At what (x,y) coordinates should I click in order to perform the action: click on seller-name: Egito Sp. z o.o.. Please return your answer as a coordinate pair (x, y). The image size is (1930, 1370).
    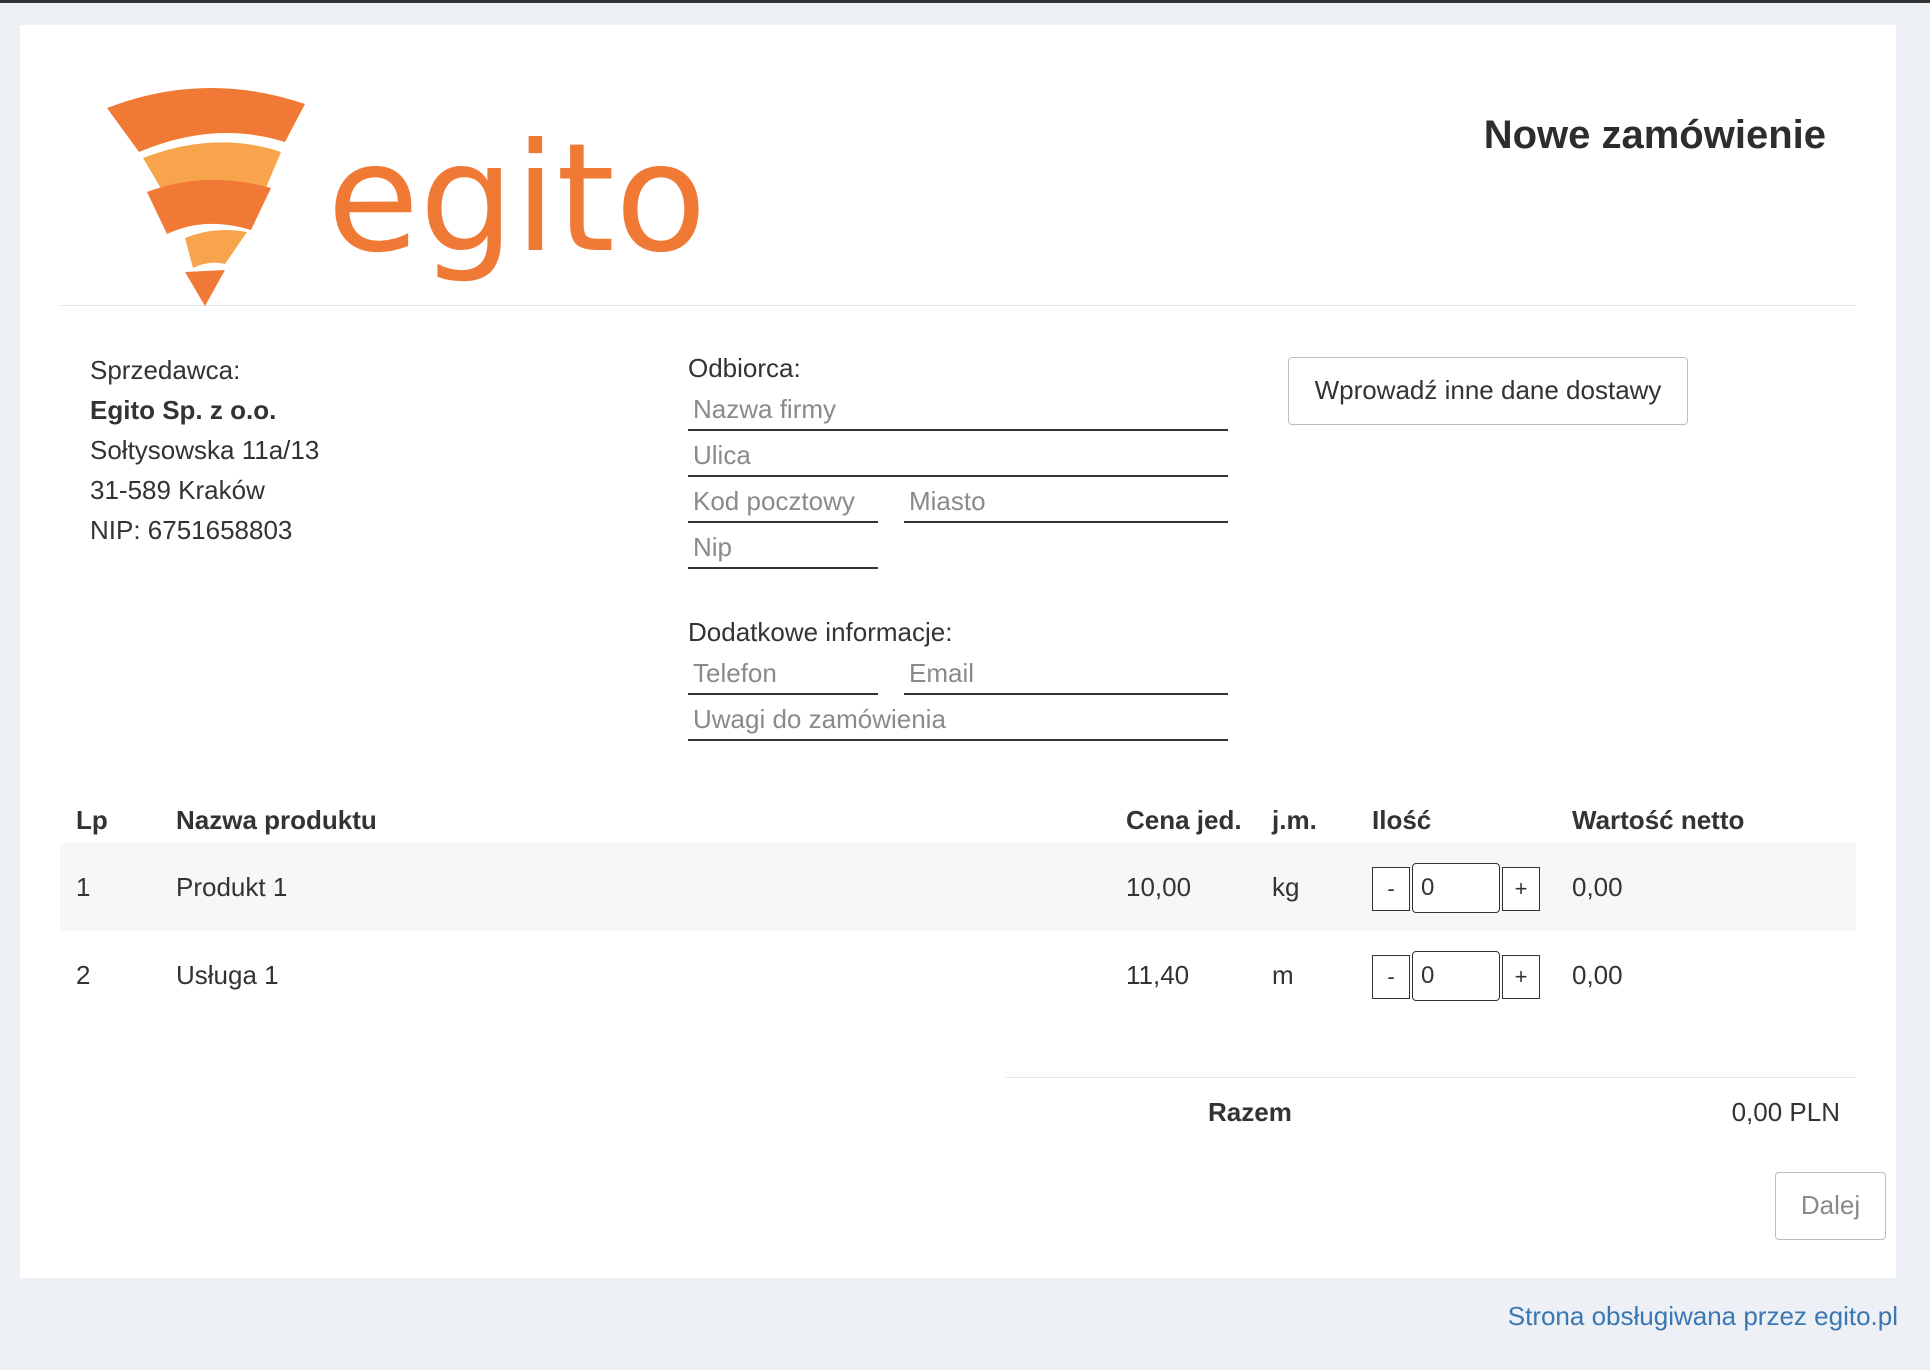
    Looking at the image, I should click on (183, 410).